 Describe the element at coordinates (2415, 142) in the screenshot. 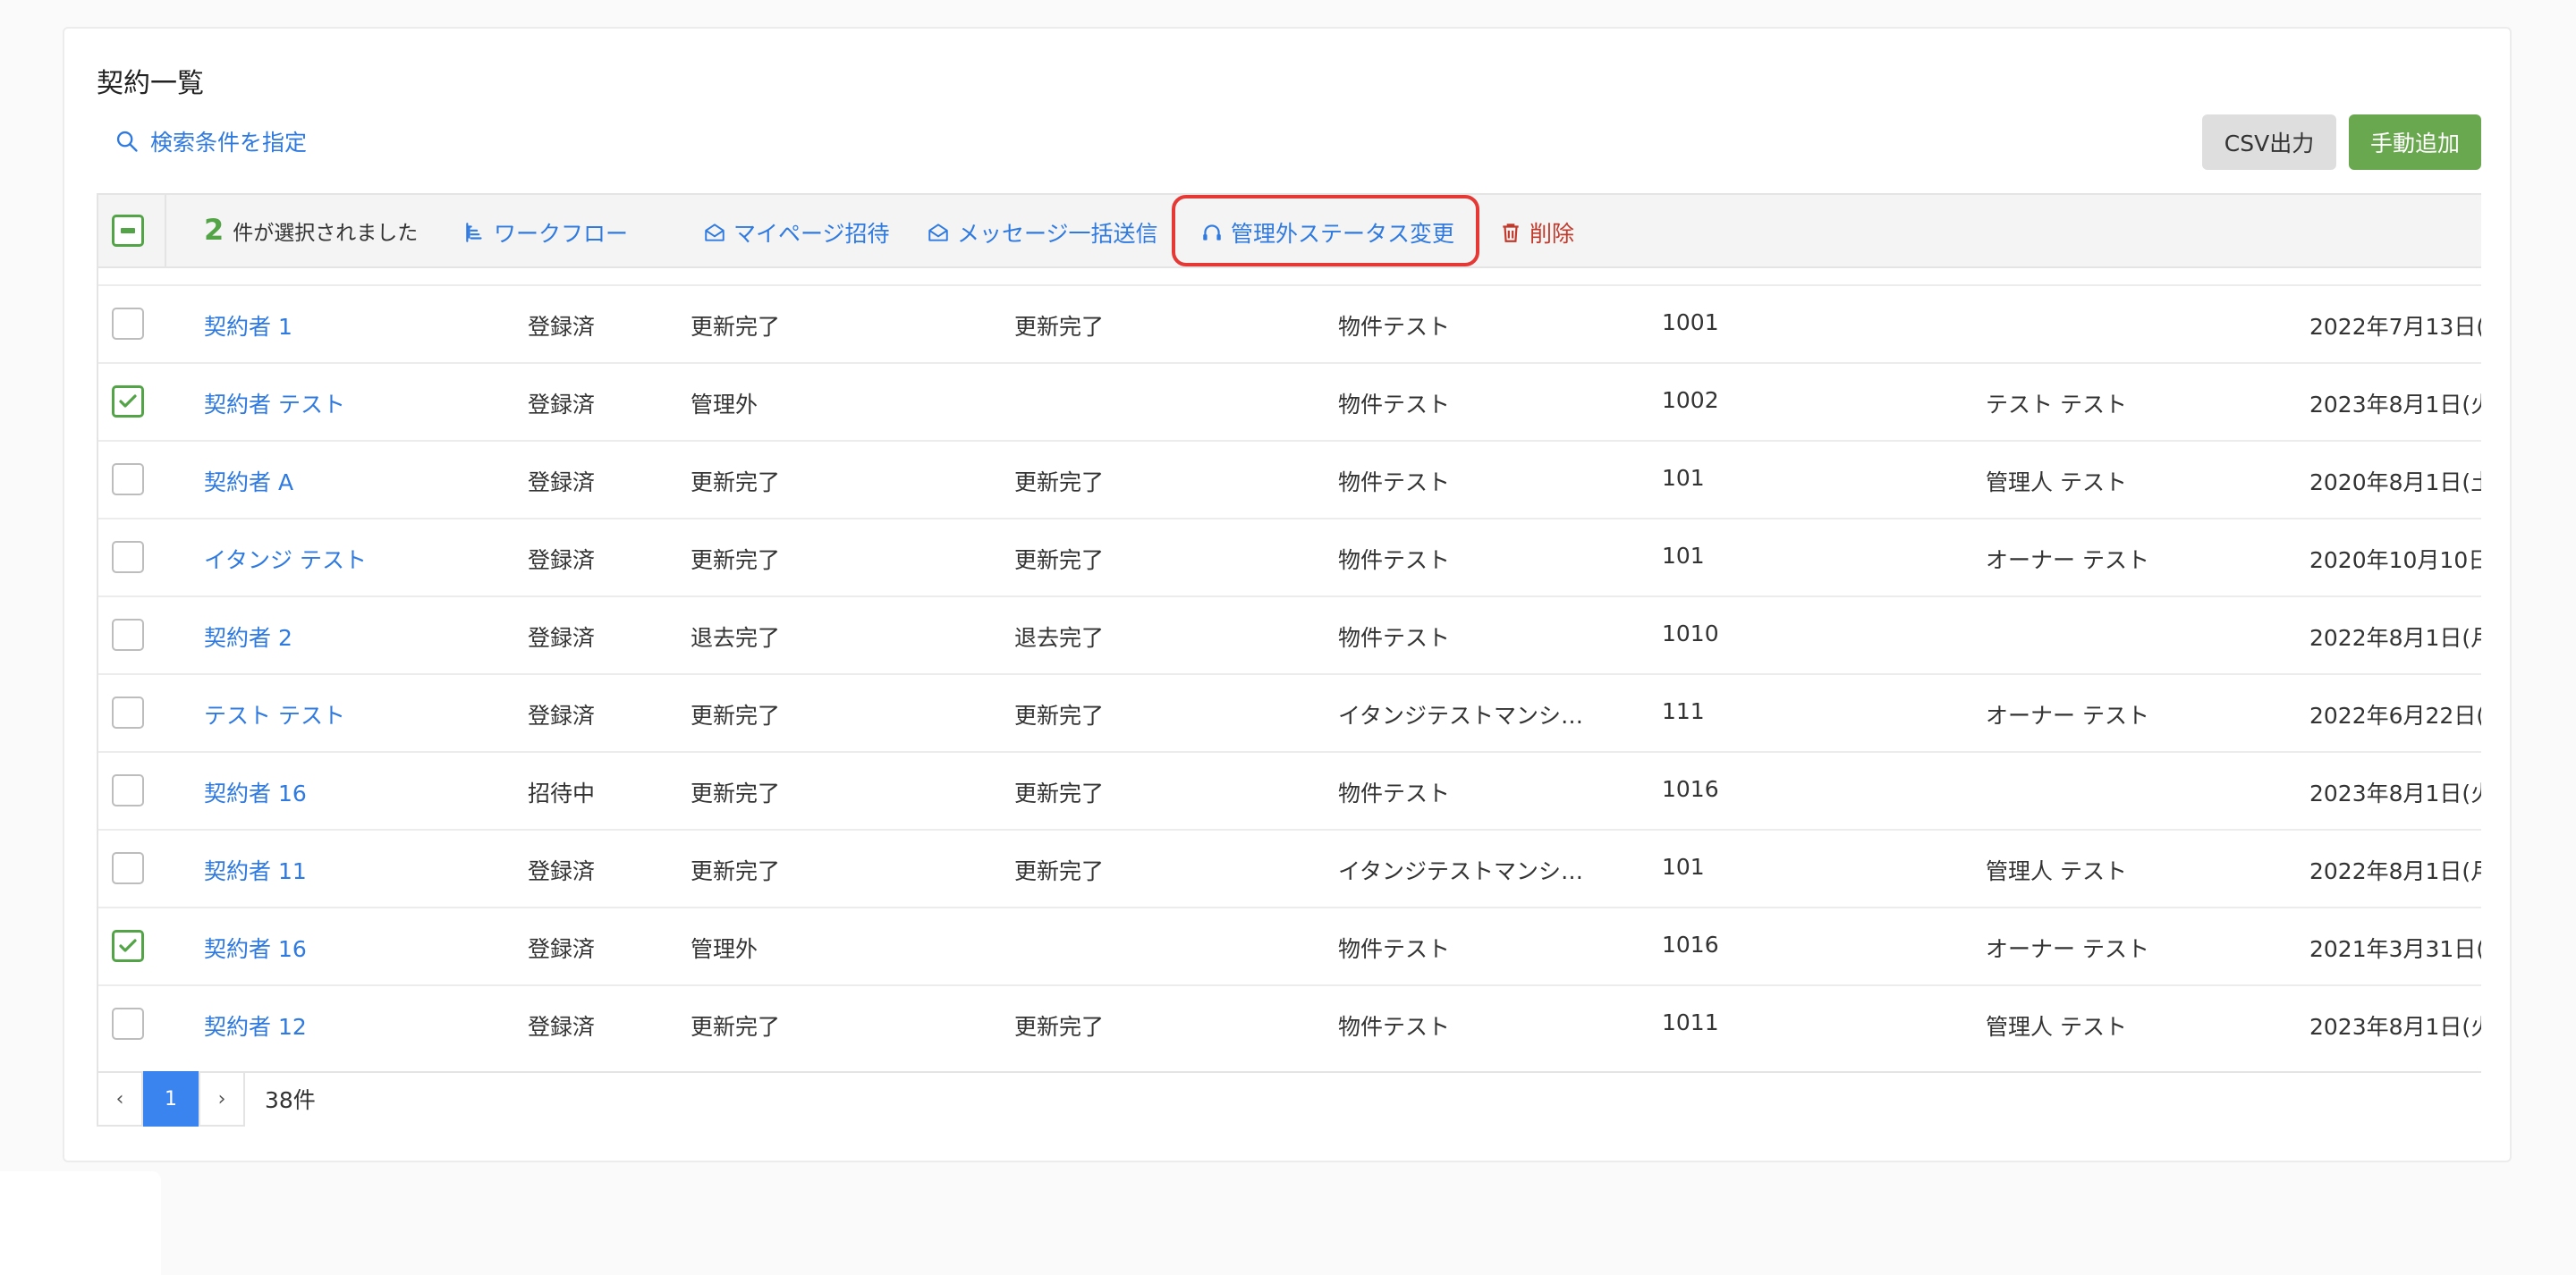

I see `manual-add-button: 手動追加` at that location.